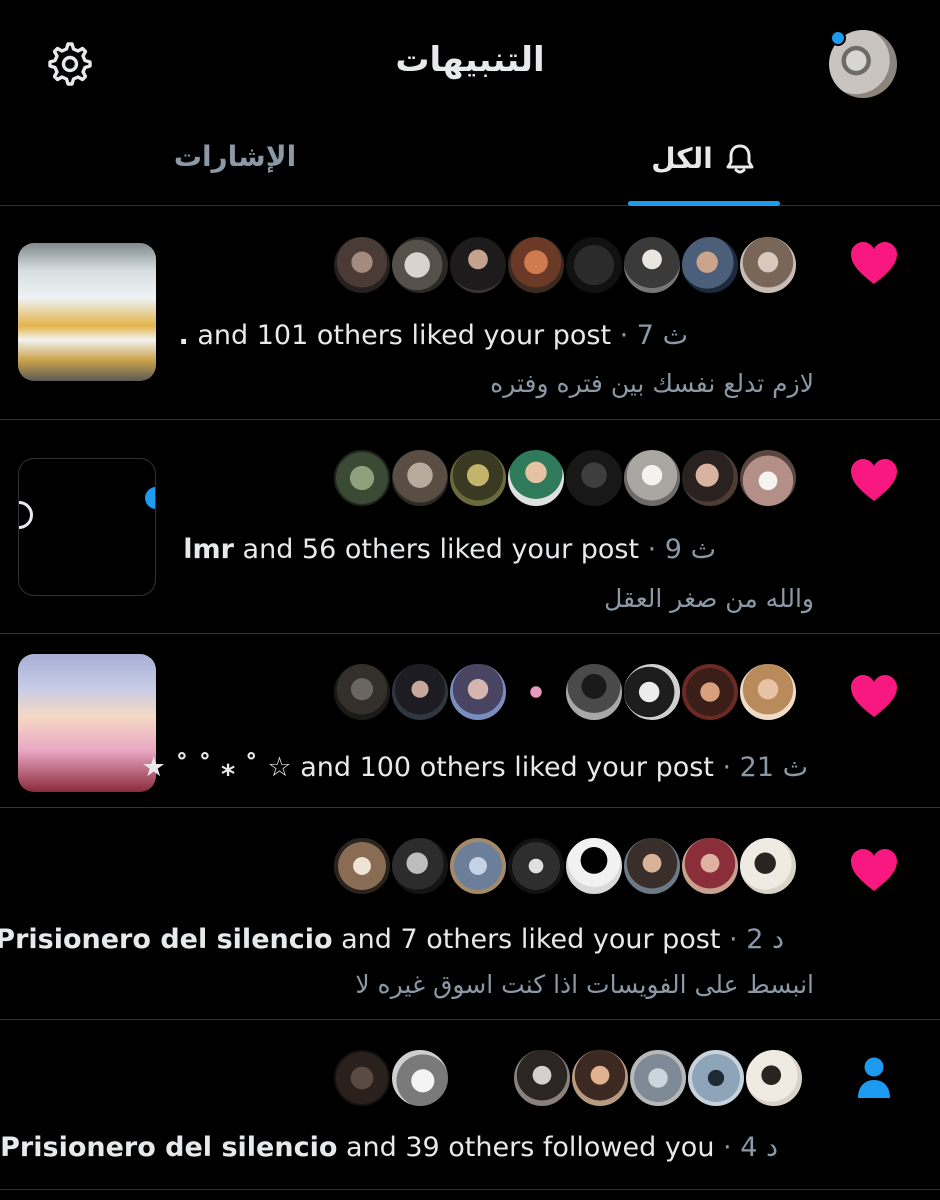 This screenshot has height=1200, width=940. I want to click on tab-active-indicator, so click(704, 203).